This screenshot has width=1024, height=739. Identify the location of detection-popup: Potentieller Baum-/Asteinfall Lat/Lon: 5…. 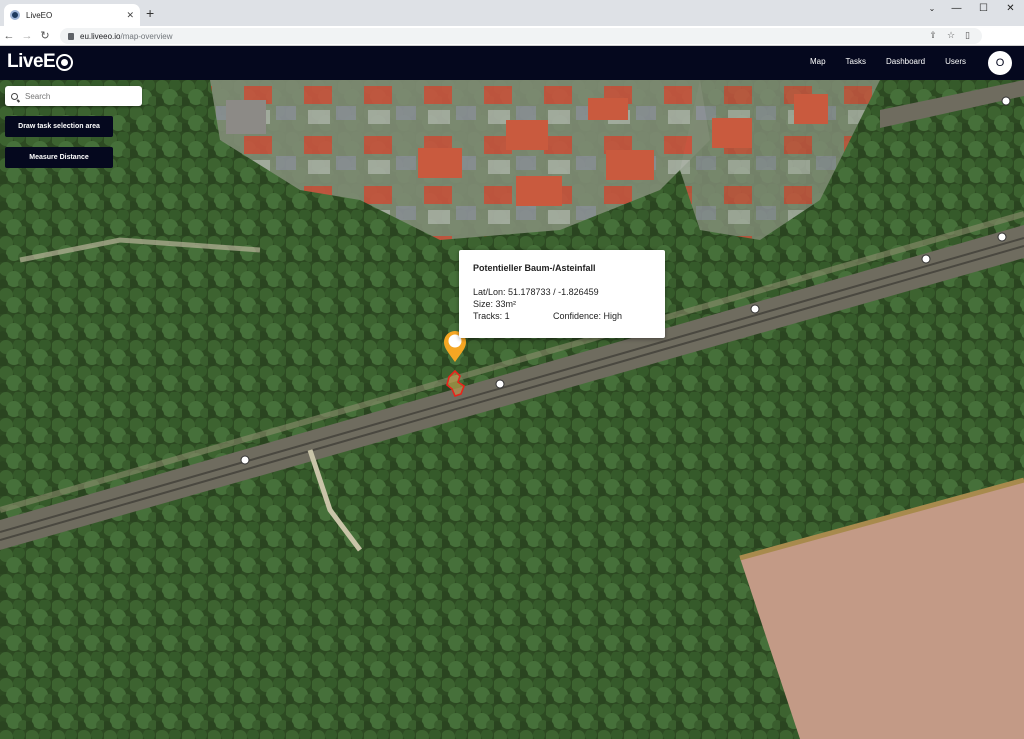
(562, 294).